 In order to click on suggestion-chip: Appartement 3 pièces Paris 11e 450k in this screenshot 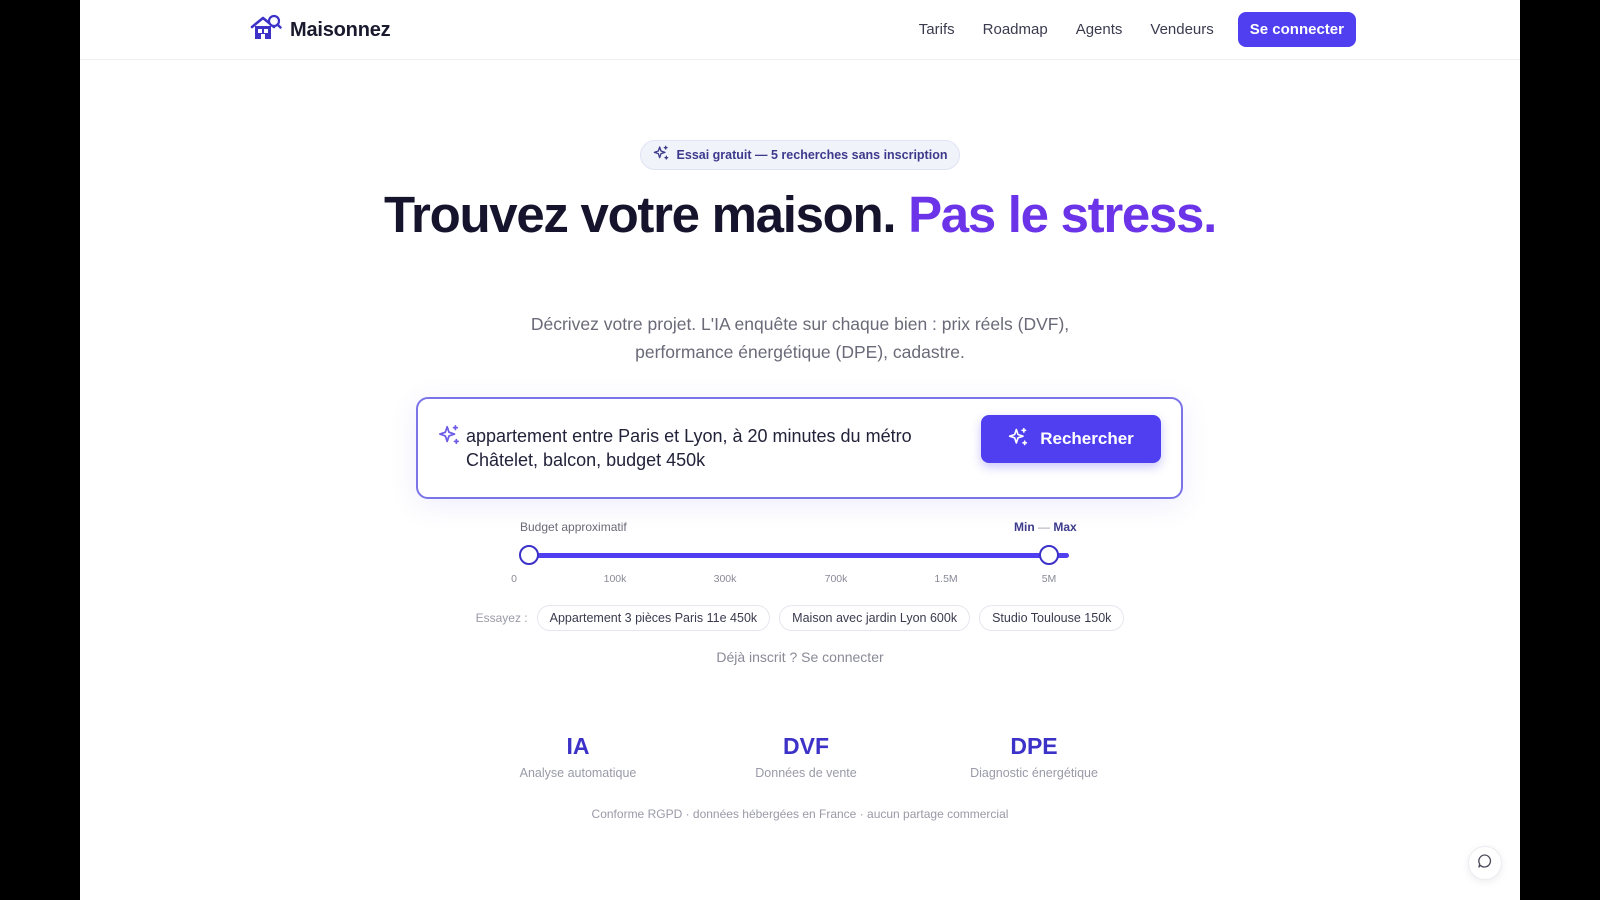, I will do `click(653, 618)`.